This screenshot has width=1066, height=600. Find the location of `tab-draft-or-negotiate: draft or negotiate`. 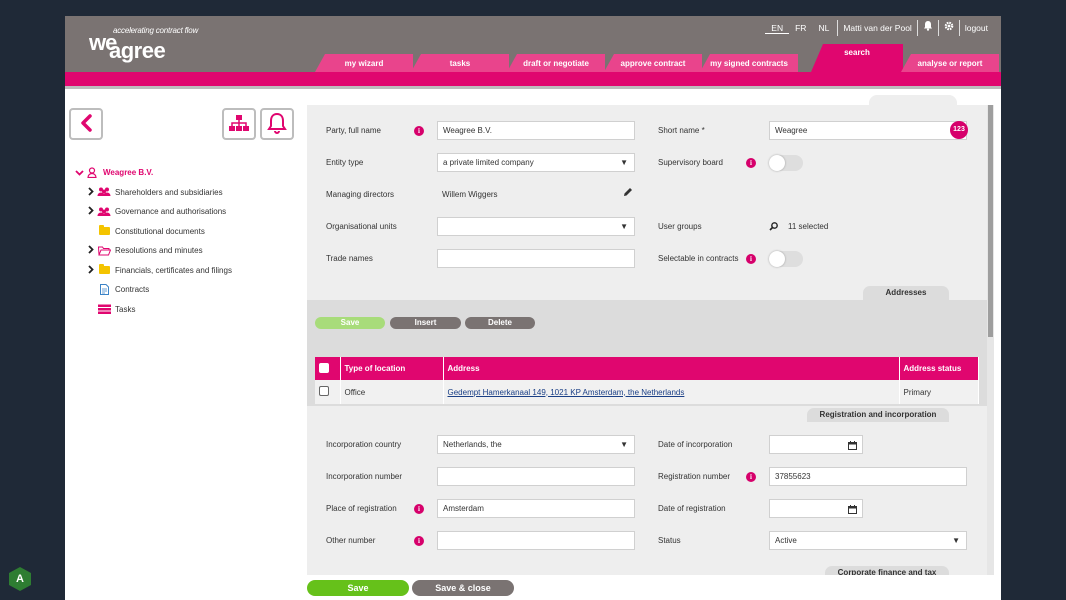

tab-draft-or-negotiate: draft or negotiate is located at coordinates (556, 63).